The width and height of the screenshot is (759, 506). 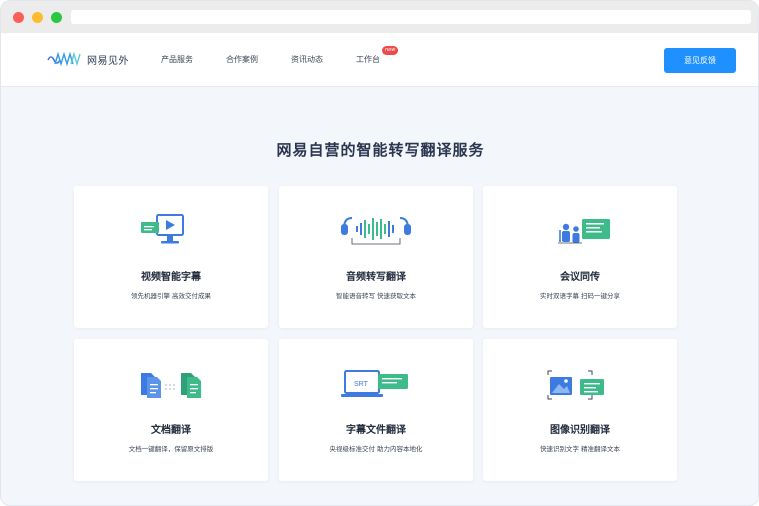 I want to click on subtitle-file-icon: SRT, so click(x=374, y=383).